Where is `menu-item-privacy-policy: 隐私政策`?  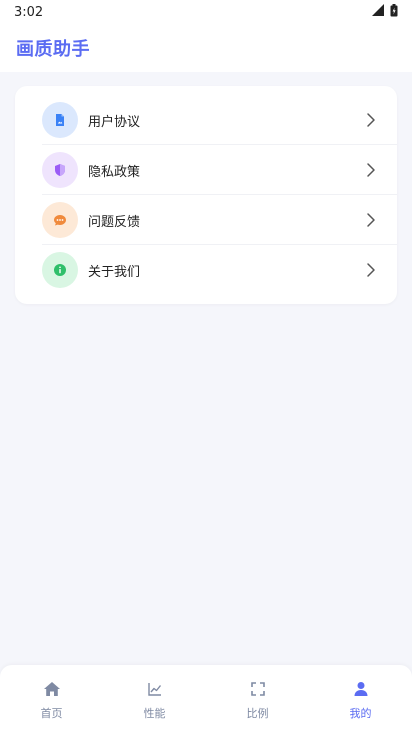
menu-item-privacy-policy: 隐私政策 is located at coordinates (206, 170).